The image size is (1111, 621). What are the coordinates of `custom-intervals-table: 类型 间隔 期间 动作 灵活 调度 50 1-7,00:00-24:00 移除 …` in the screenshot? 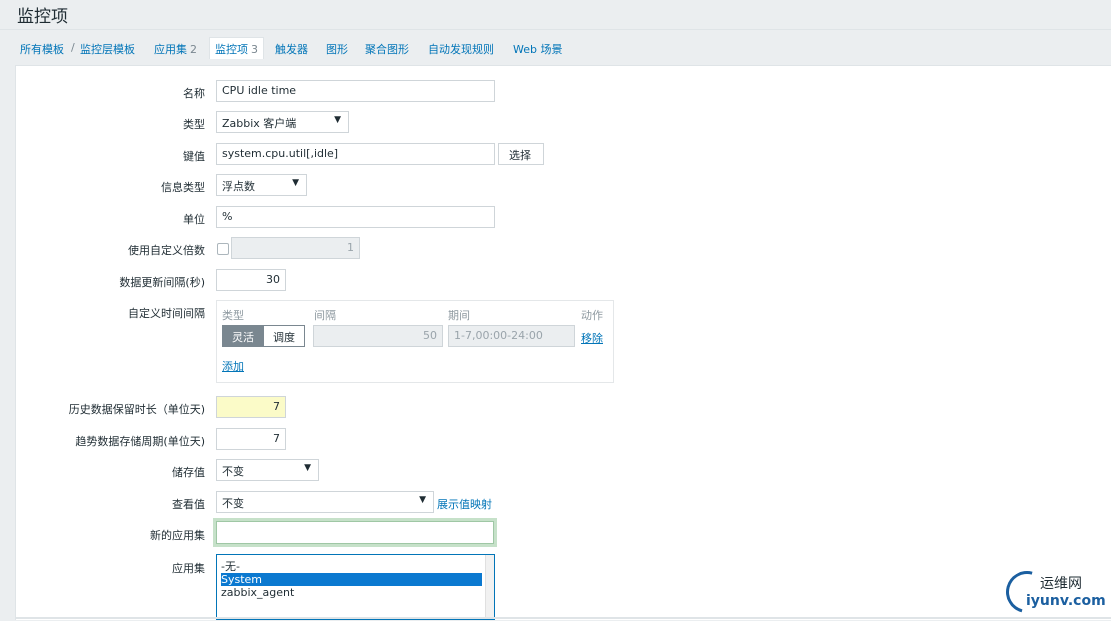 It's located at (415, 341).